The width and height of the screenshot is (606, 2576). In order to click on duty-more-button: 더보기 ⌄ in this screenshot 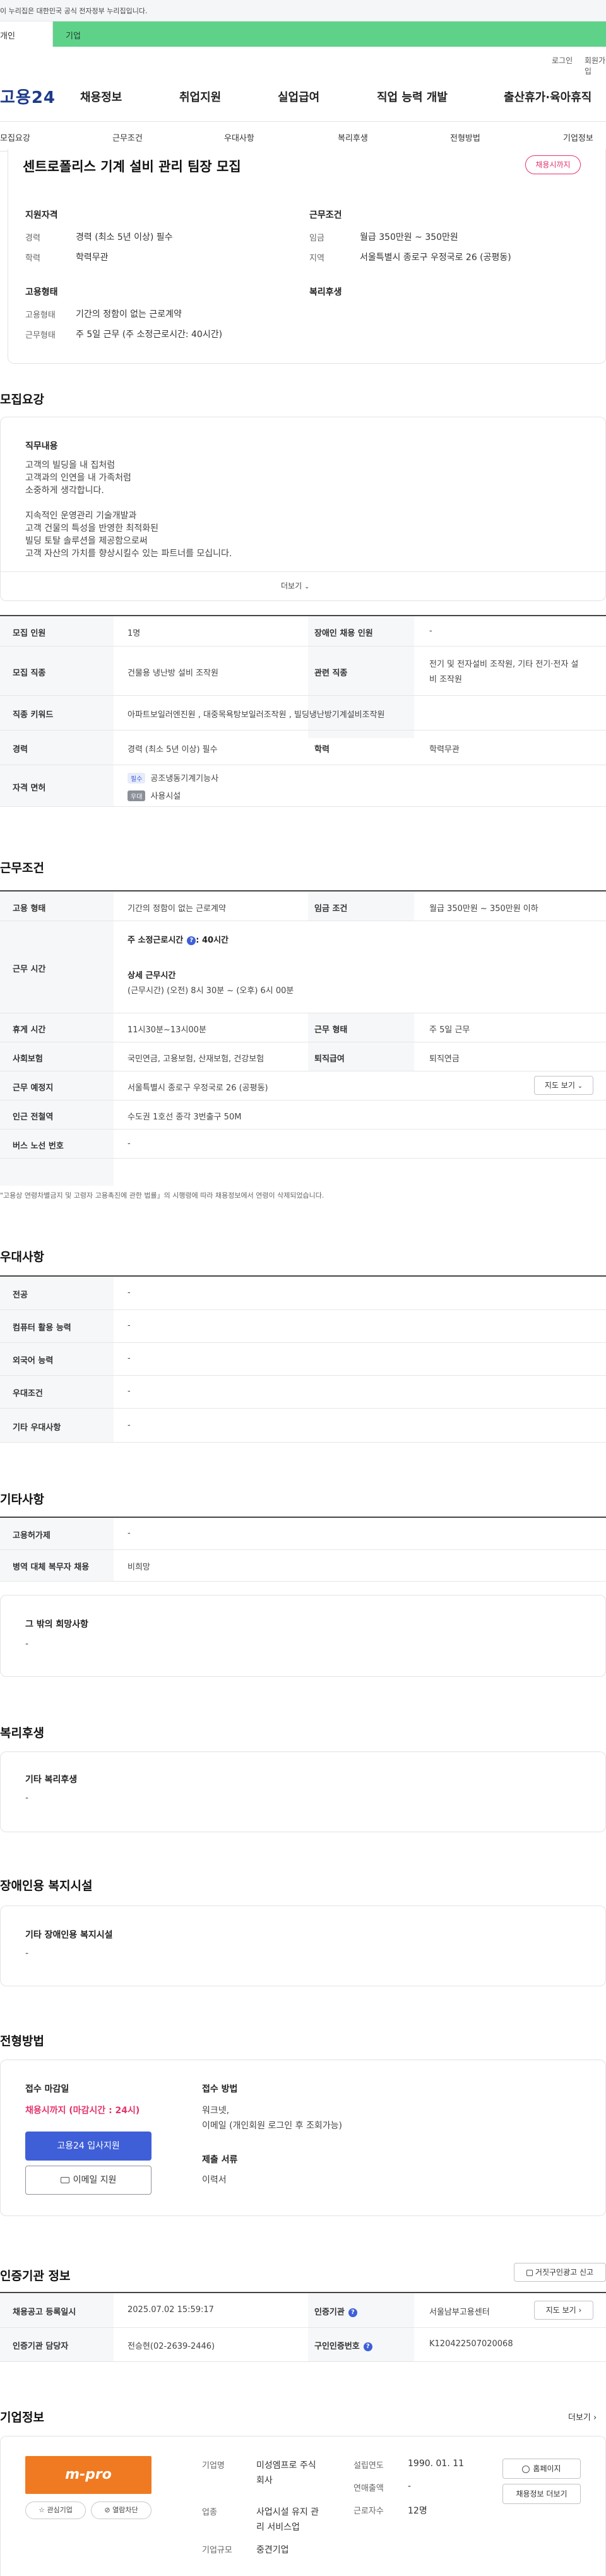, I will do `click(295, 585)`.